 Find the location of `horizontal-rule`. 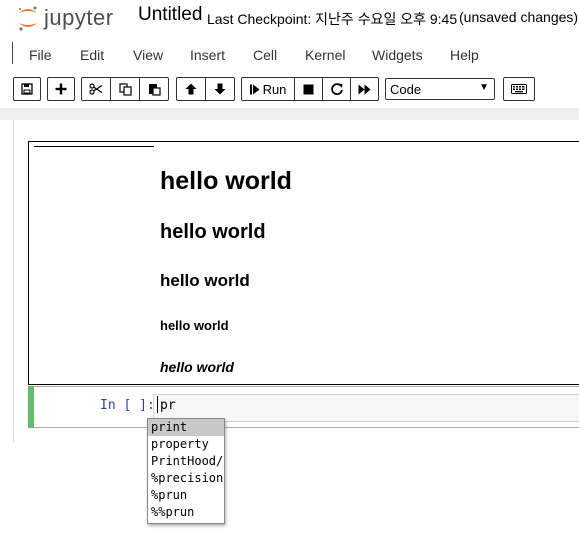

horizontal-rule is located at coordinates (94, 146).